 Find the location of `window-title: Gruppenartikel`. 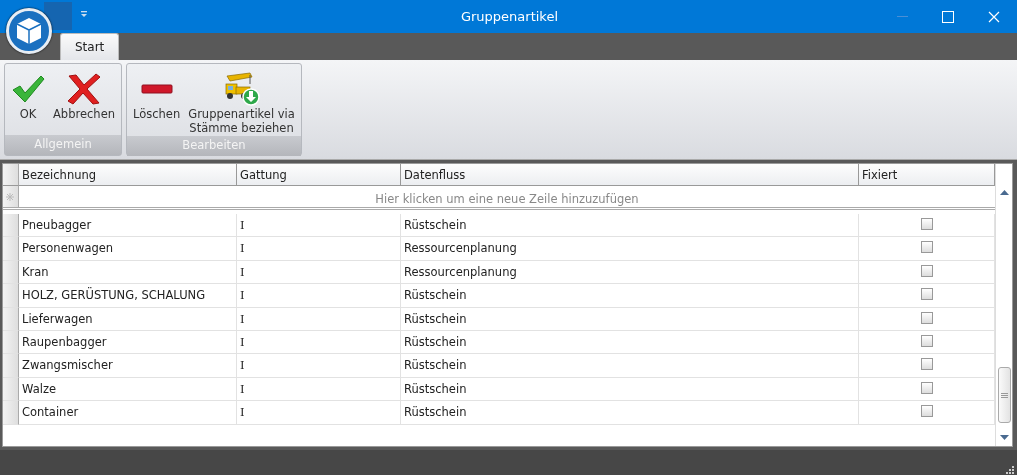

window-title: Gruppenartikel is located at coordinates (509, 16).